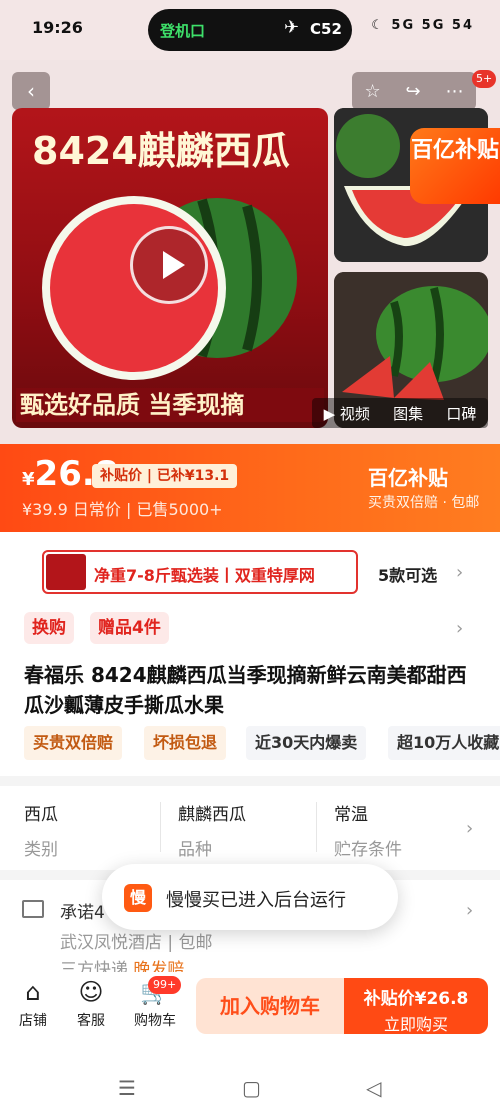 The image size is (500, 1118). What do you see at coordinates (484, 79) in the screenshot?
I see `notification-badge: 5+` at bounding box center [484, 79].